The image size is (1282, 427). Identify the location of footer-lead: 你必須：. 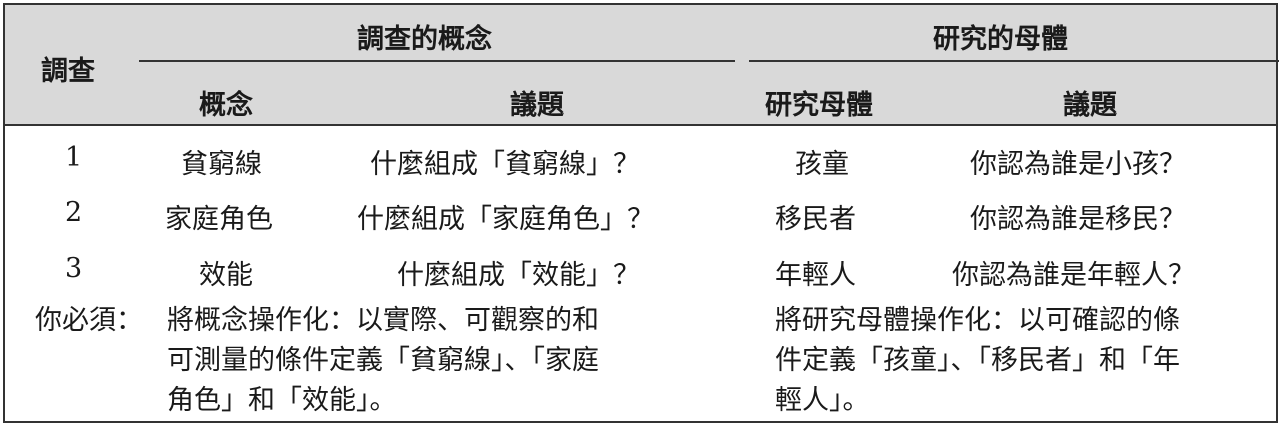
(89, 320).